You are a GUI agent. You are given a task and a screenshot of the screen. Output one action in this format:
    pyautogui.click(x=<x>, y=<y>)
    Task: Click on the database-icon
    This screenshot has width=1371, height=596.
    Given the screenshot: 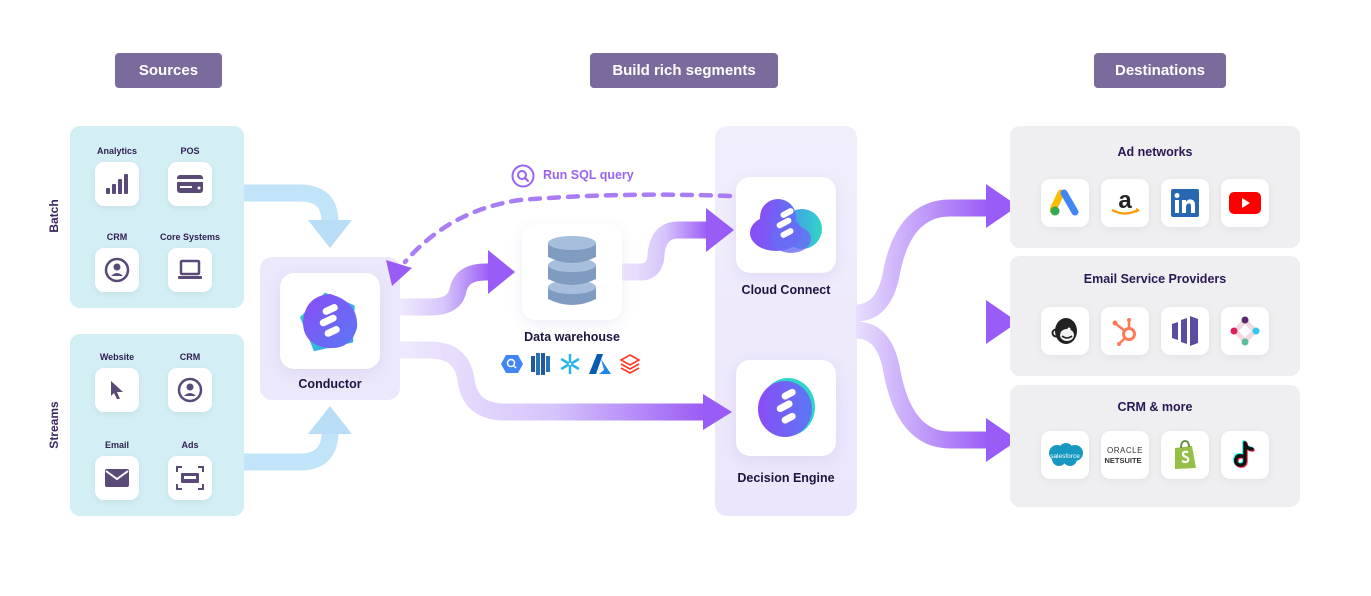 What is the action you would take?
    pyautogui.click(x=572, y=270)
    